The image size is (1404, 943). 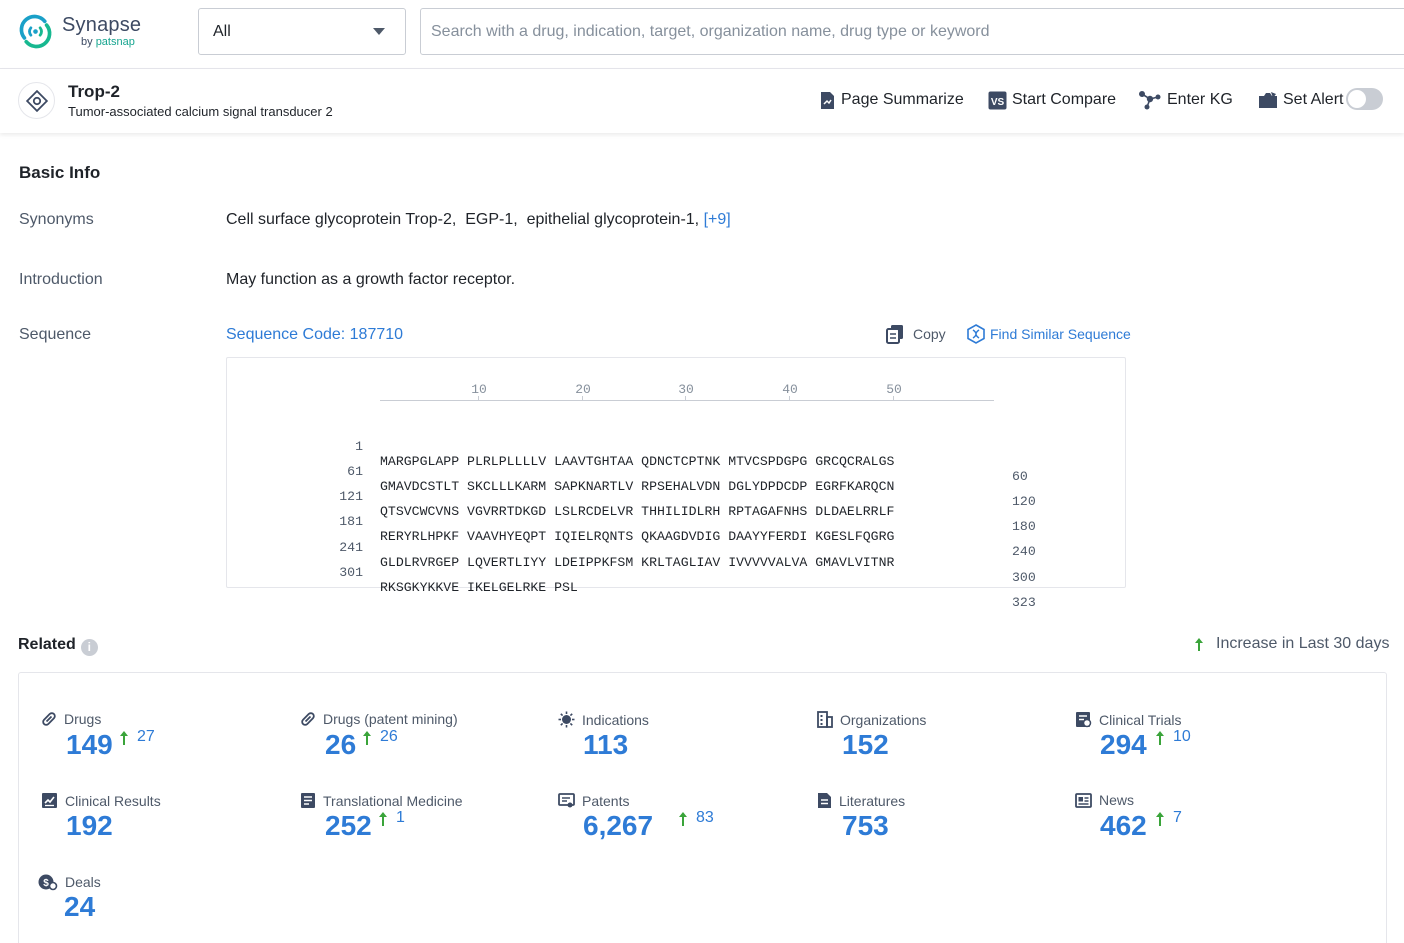 What do you see at coordinates (55, 335) in the screenshot?
I see `sequence-label: Sequence` at bounding box center [55, 335].